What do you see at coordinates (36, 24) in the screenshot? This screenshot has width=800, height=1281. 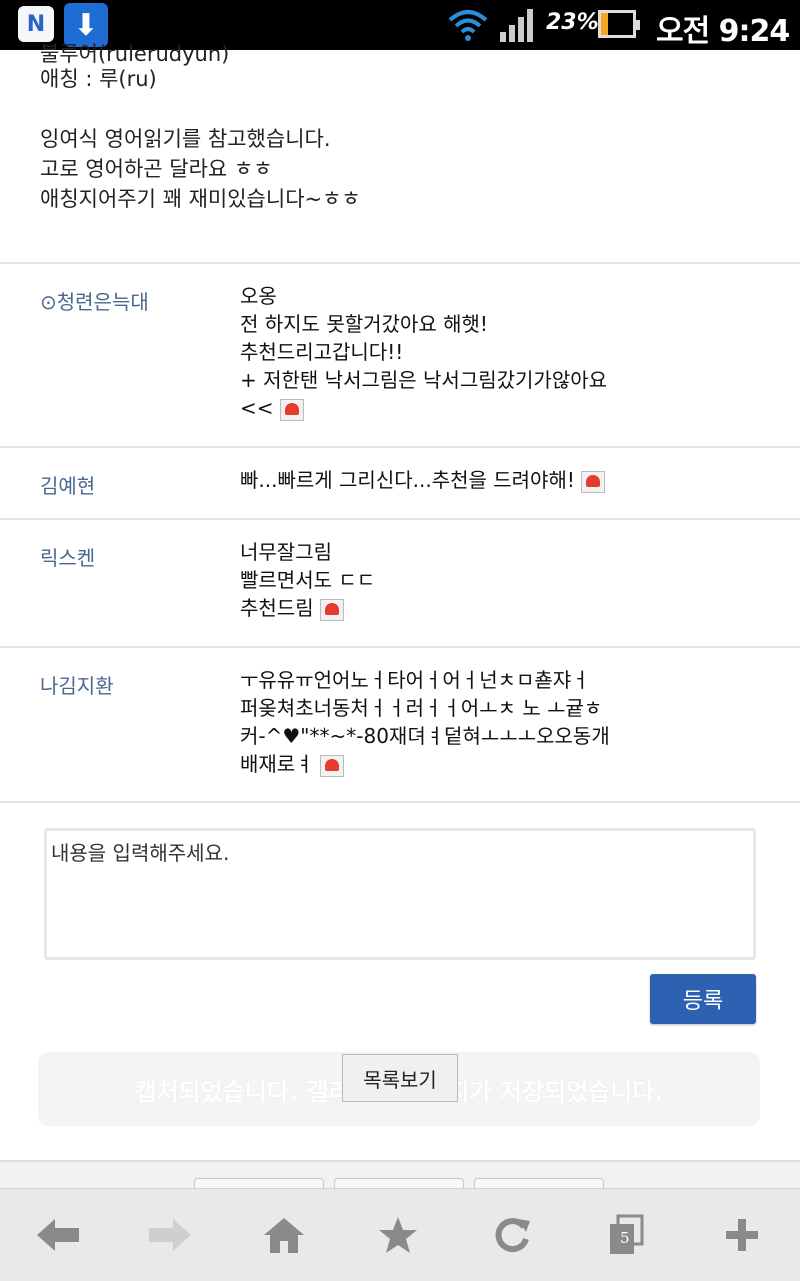 I see `naver-n-icon: N` at bounding box center [36, 24].